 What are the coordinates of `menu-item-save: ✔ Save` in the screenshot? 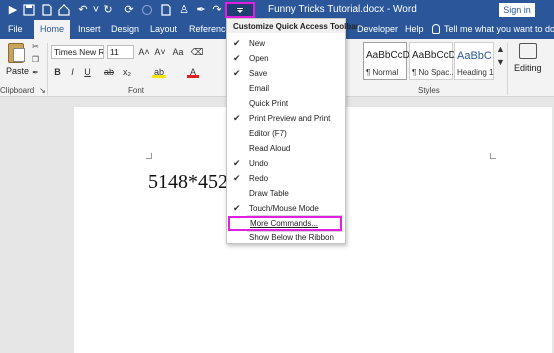 It's located at (286, 73).